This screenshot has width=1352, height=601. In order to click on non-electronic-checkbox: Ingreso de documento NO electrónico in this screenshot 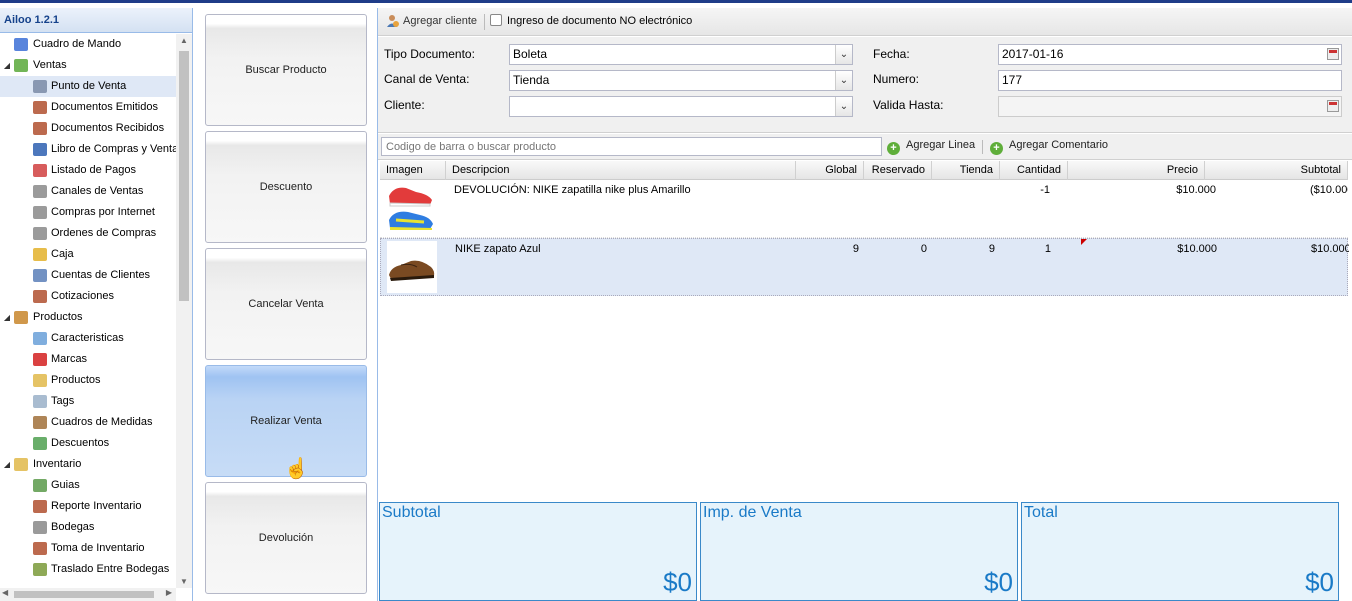, I will do `click(591, 20)`.